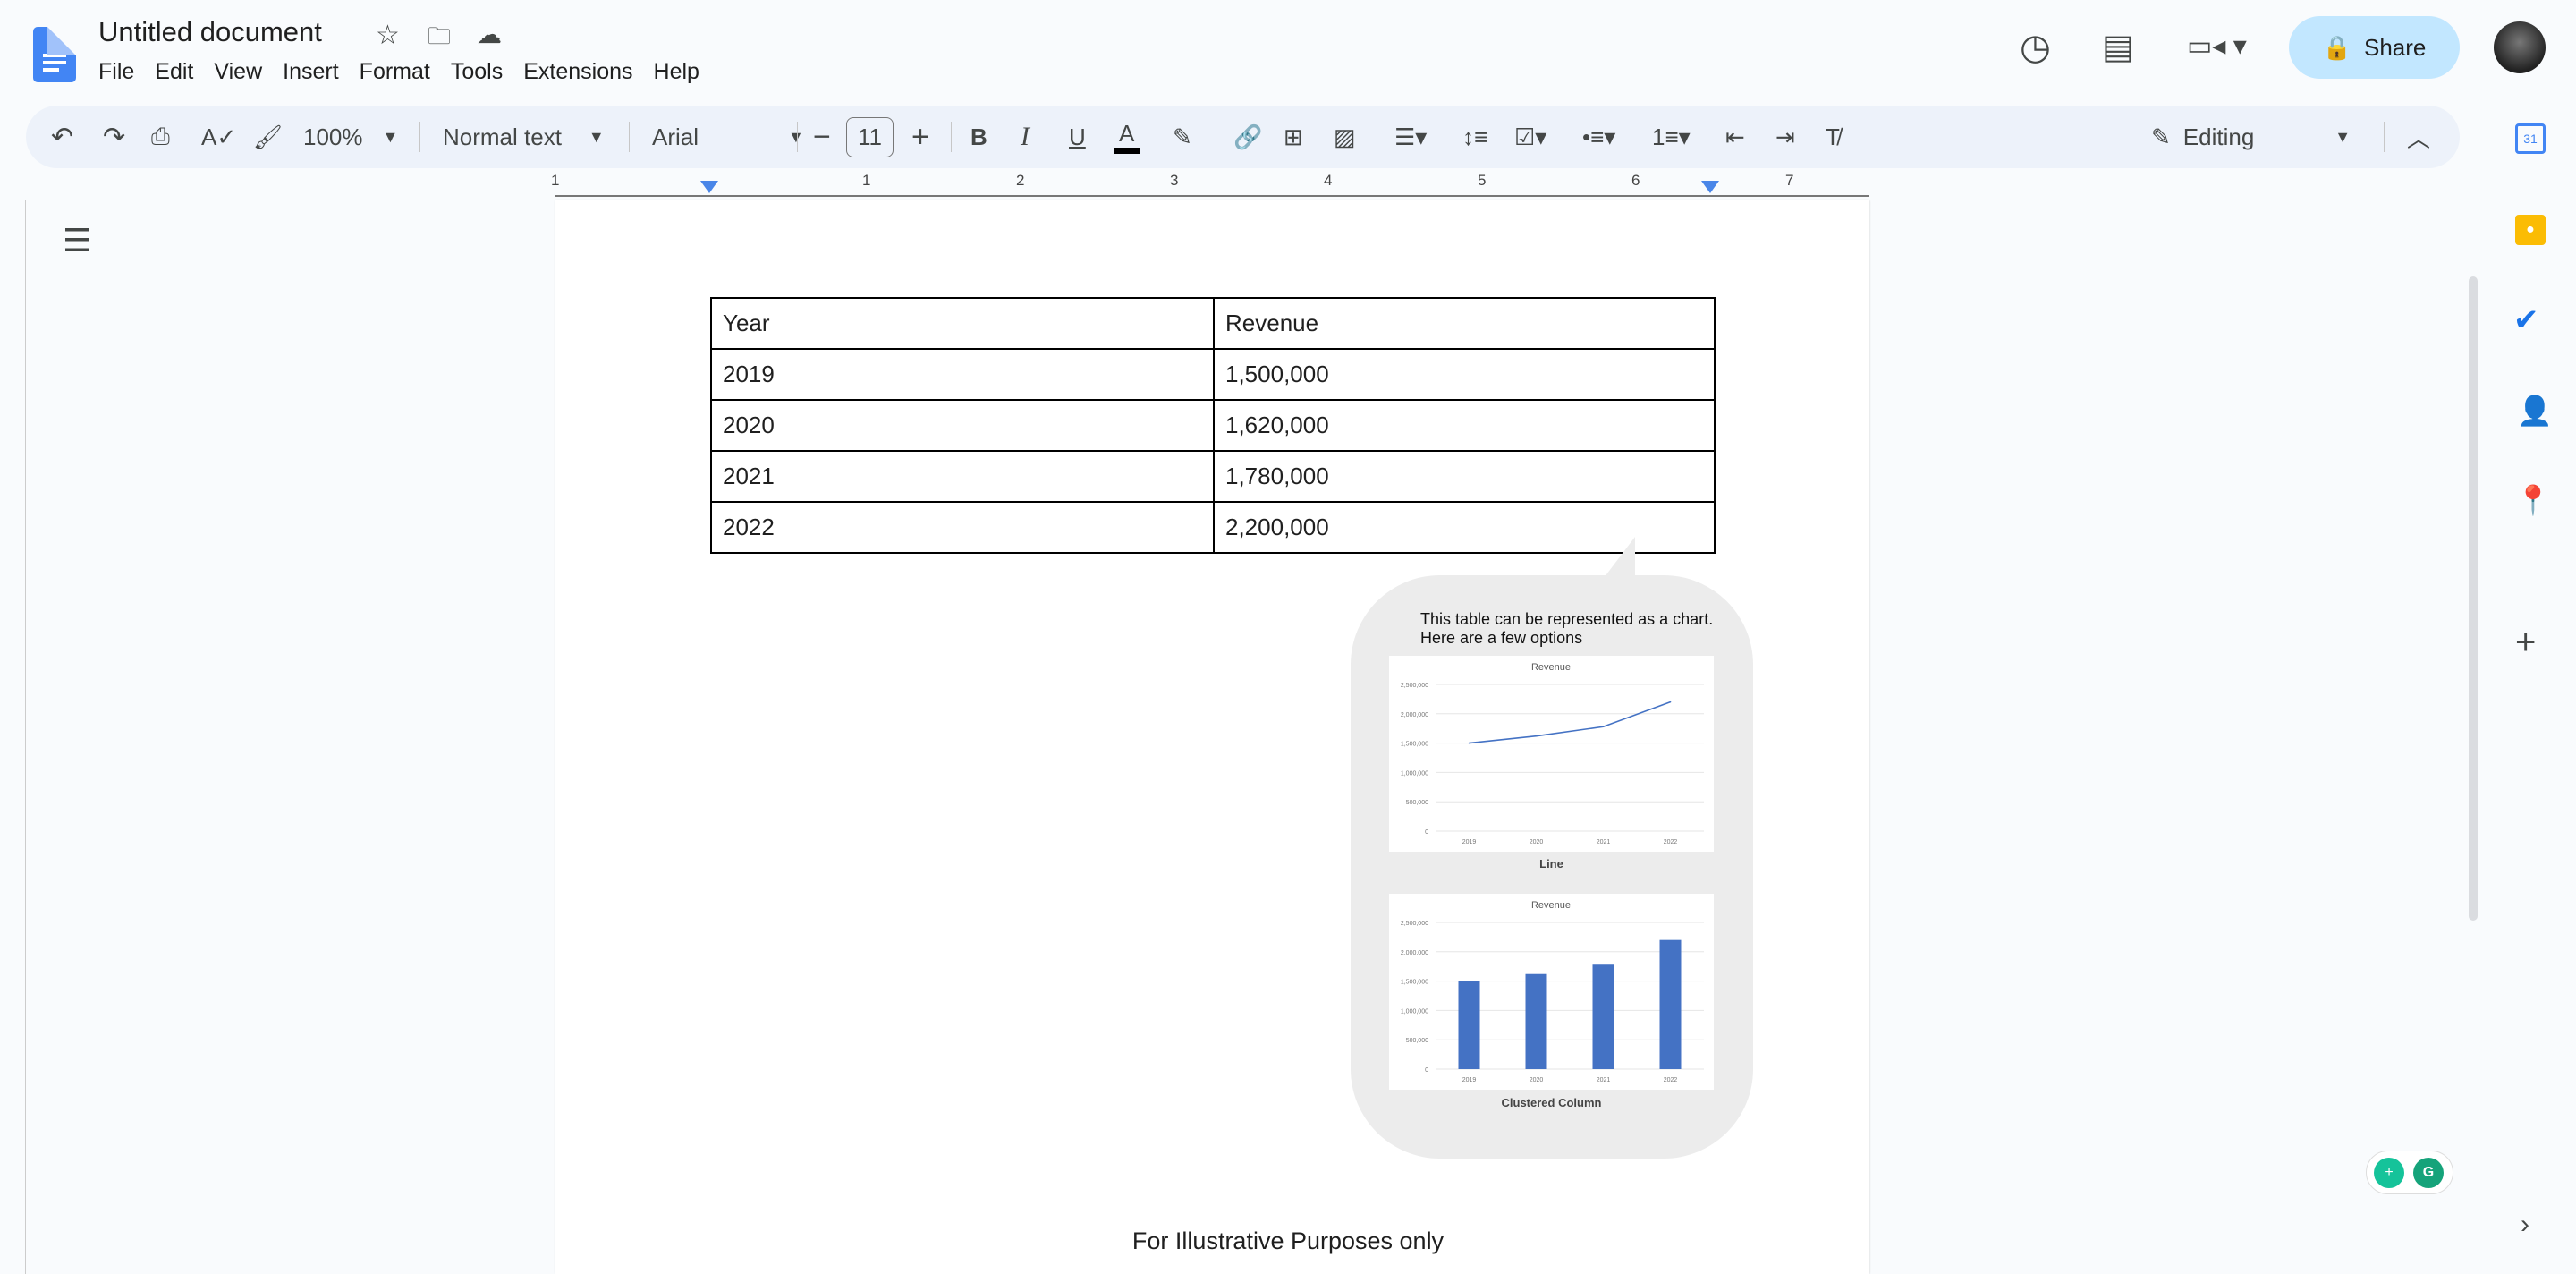 The height and width of the screenshot is (1274, 2576). Describe the element at coordinates (1469, 842) in the screenshot. I see `x-tick-label: 2019` at that location.